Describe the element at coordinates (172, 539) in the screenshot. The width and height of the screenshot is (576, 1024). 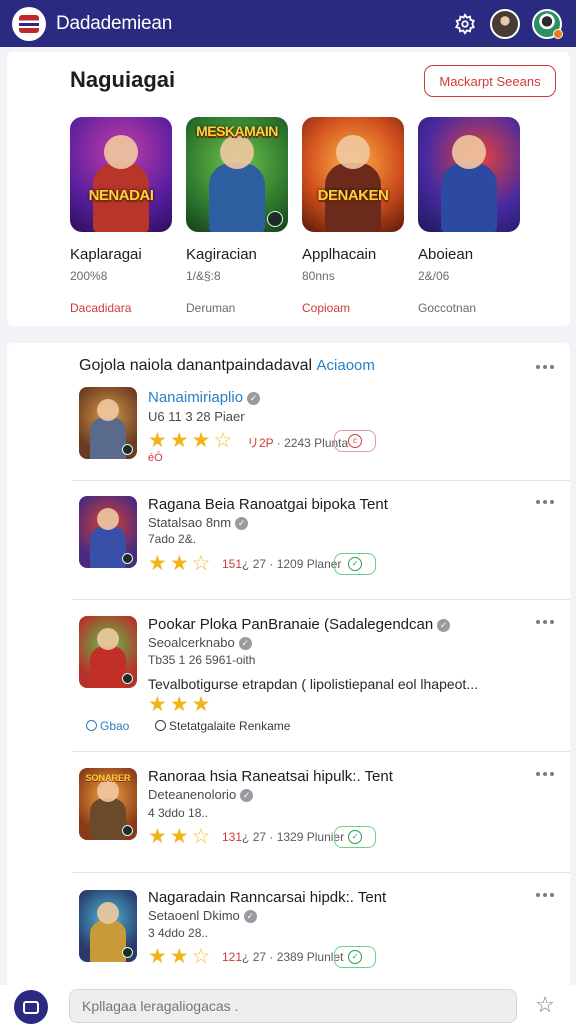
I see `item-meta: 7ado 2&.` at that location.